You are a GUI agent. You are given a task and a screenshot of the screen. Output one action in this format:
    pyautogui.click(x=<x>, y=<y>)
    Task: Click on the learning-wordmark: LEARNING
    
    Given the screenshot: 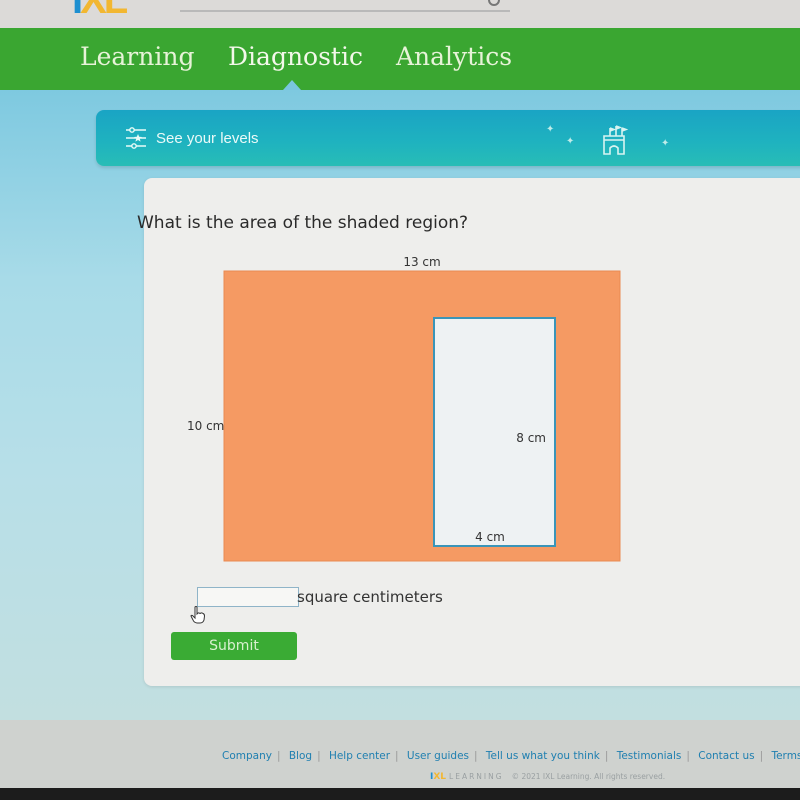 What is the action you would take?
    pyautogui.click(x=476, y=776)
    